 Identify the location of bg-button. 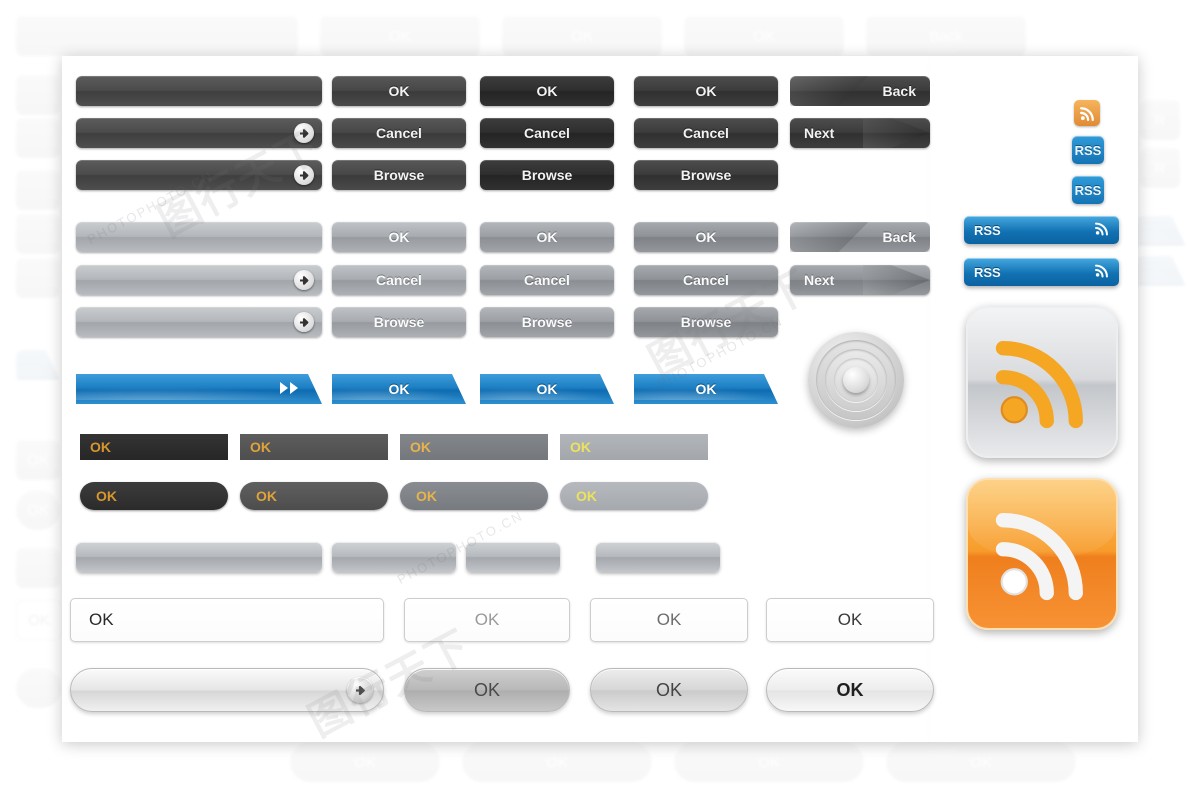
(157, 36).